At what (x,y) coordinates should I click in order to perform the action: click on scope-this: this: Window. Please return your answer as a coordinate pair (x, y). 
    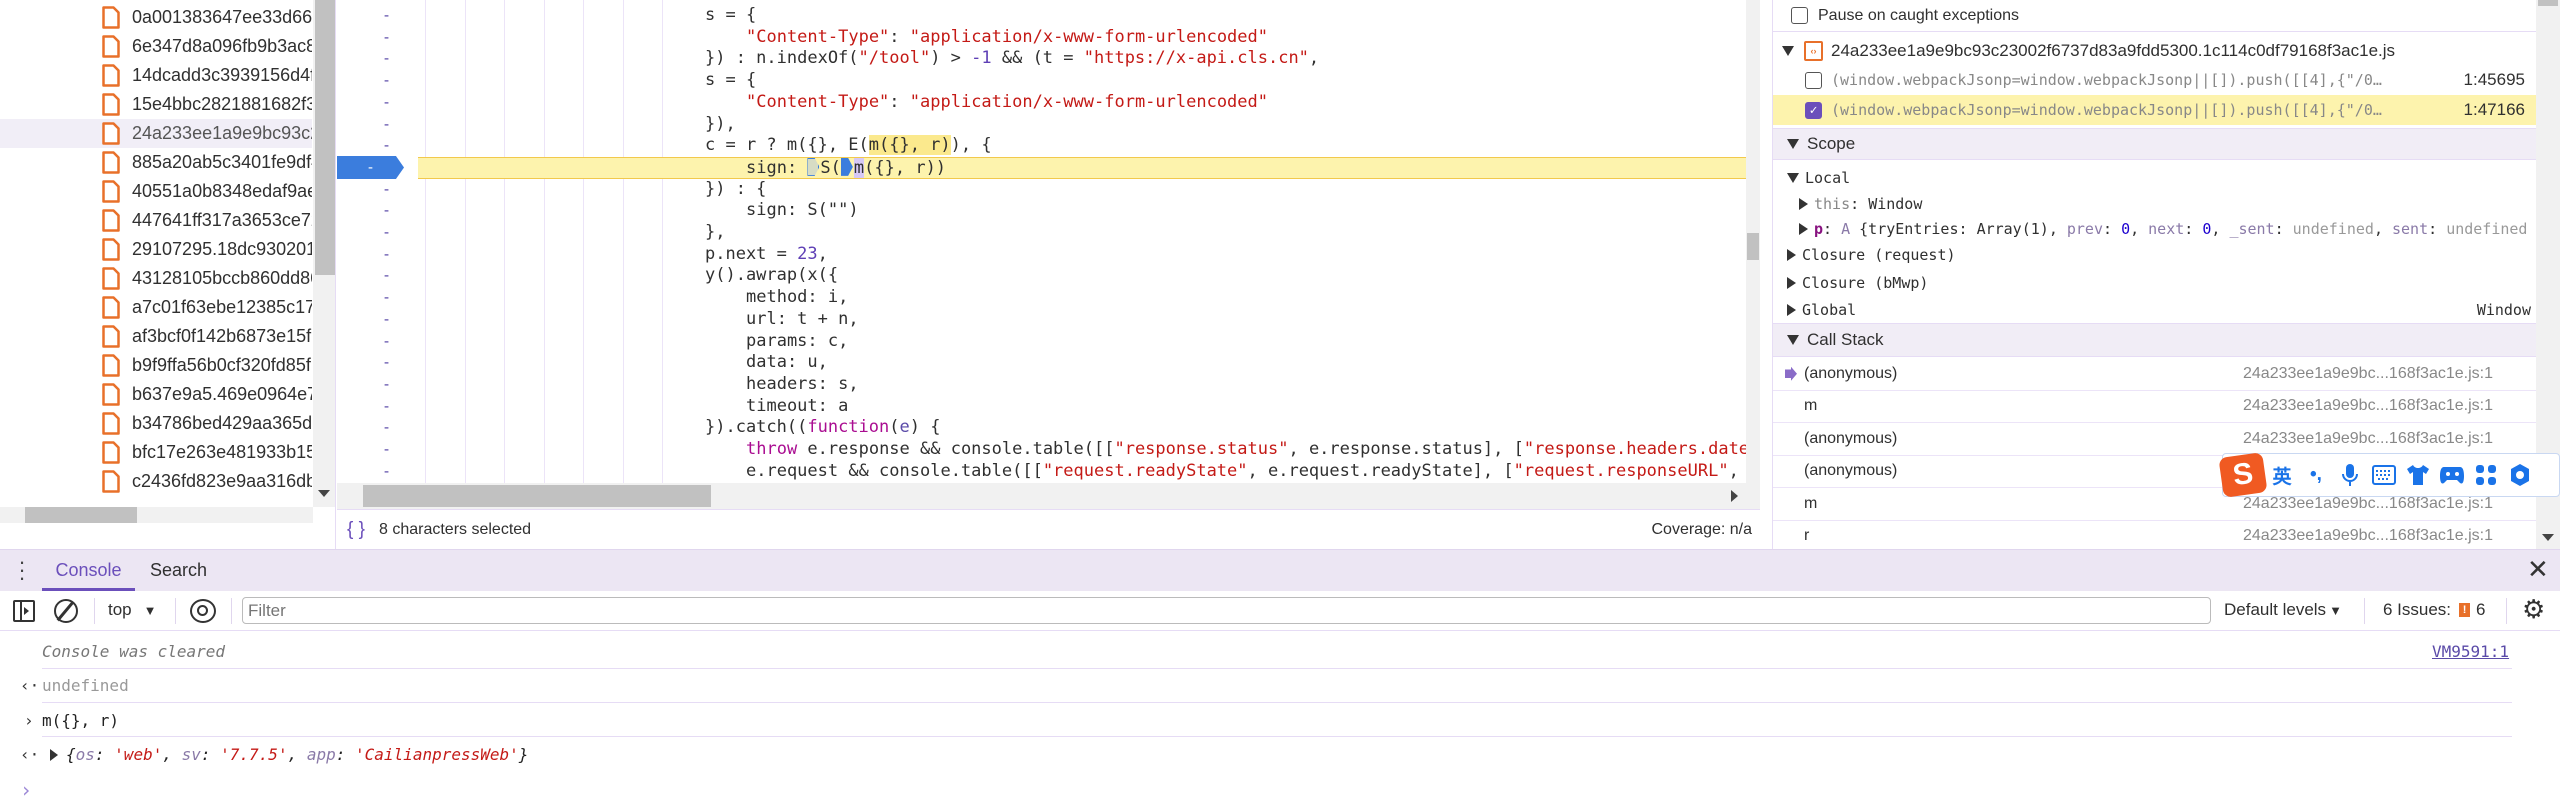
    Looking at the image, I should click on (2154, 204).